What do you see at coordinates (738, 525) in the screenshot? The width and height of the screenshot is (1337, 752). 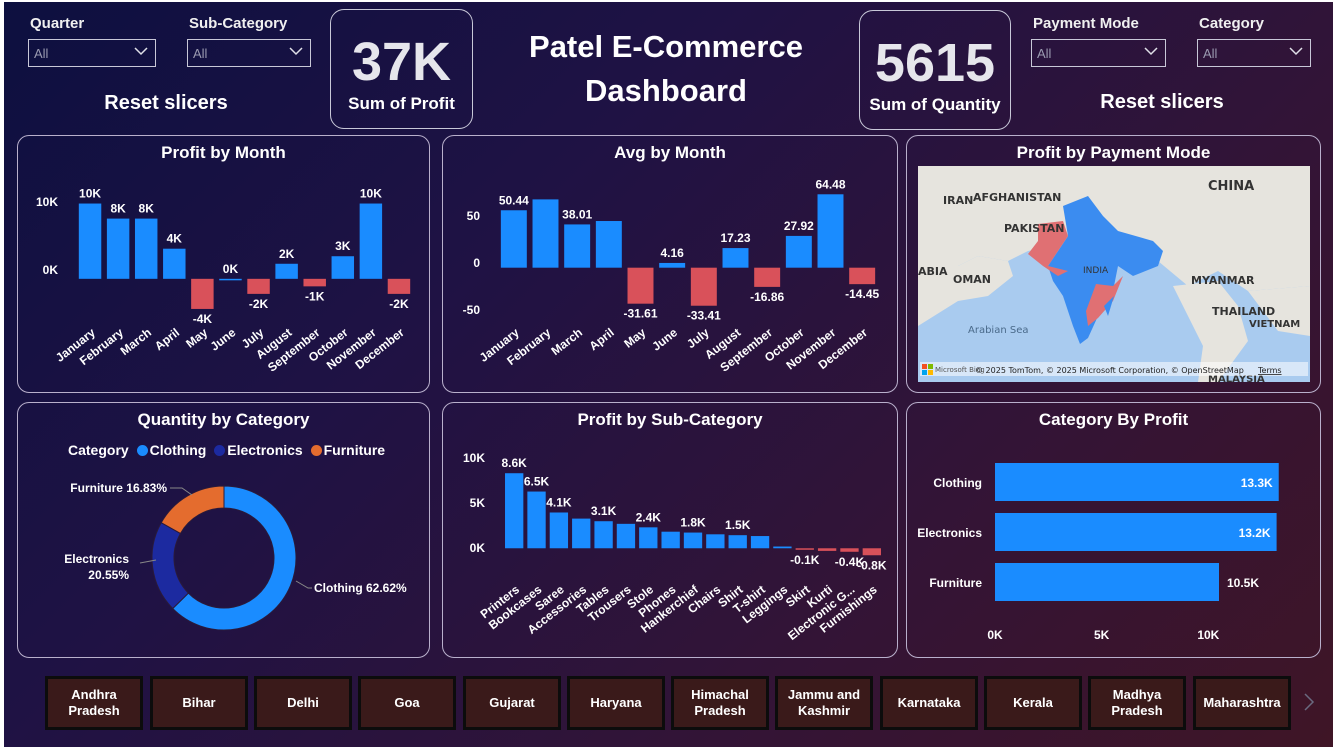 I see `data-label: 1.5K` at bounding box center [738, 525].